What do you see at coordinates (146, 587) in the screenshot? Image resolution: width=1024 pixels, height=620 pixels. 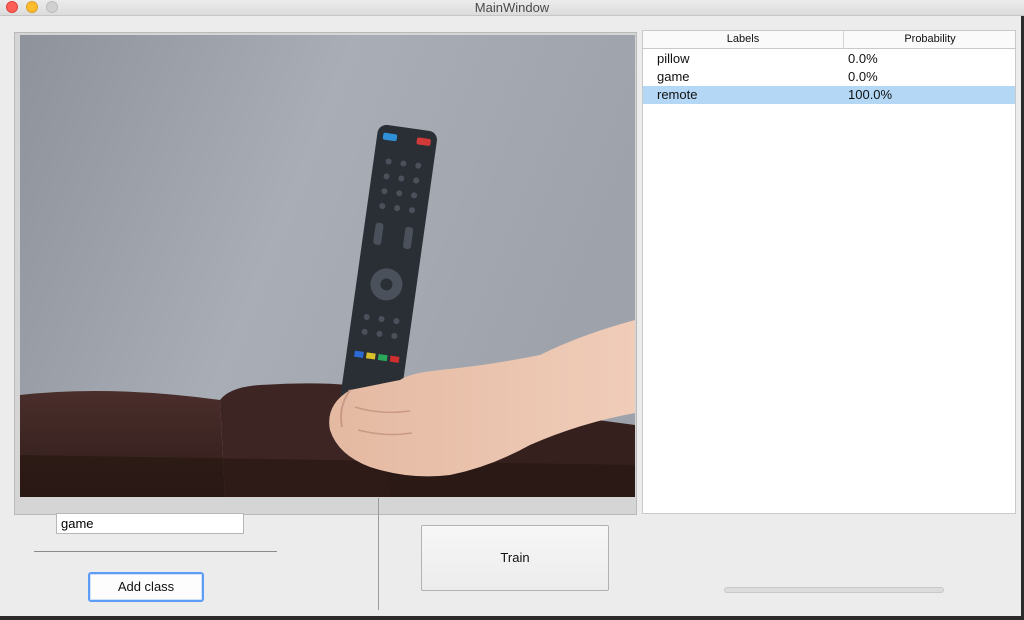 I see `add-class-button: Add class` at bounding box center [146, 587].